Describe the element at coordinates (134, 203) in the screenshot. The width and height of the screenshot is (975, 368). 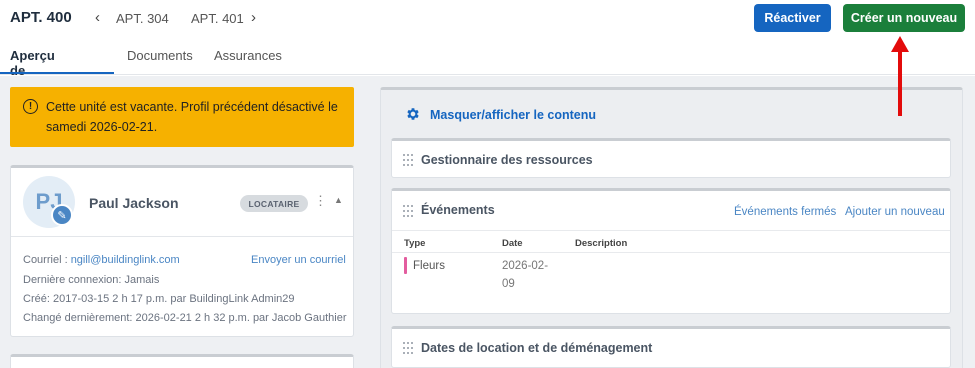
I see `contact-name: Paul Jackson` at that location.